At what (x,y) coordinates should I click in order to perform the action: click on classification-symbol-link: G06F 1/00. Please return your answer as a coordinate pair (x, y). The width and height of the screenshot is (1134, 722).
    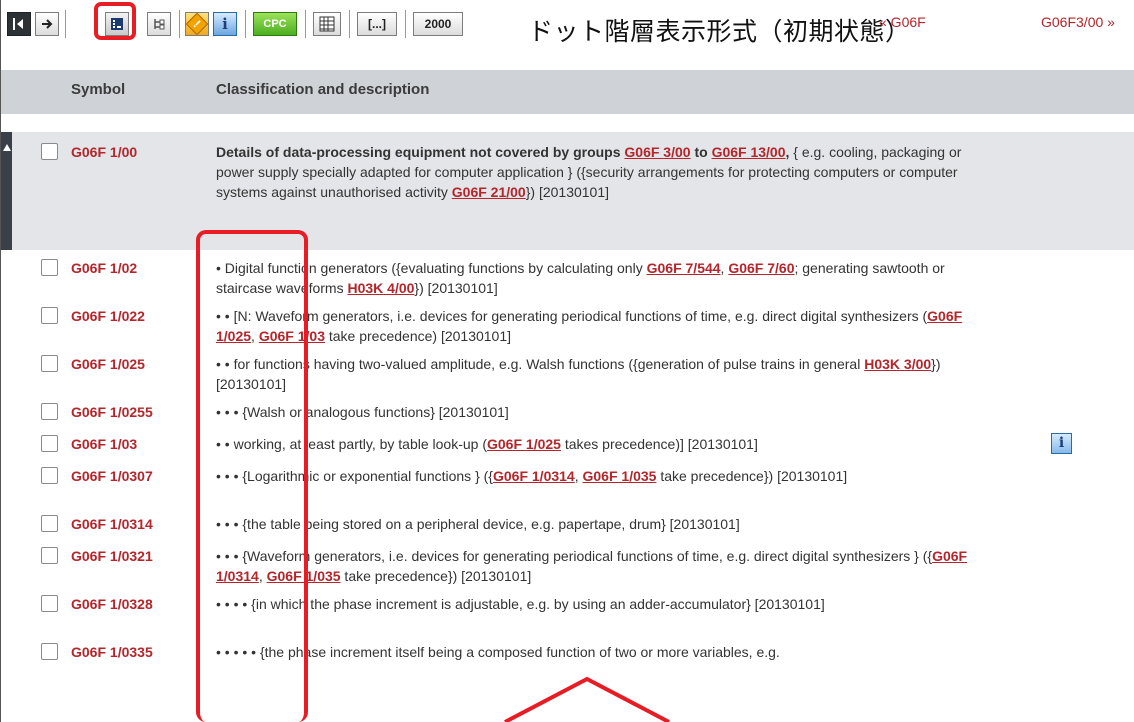
    Looking at the image, I should click on (104, 152).